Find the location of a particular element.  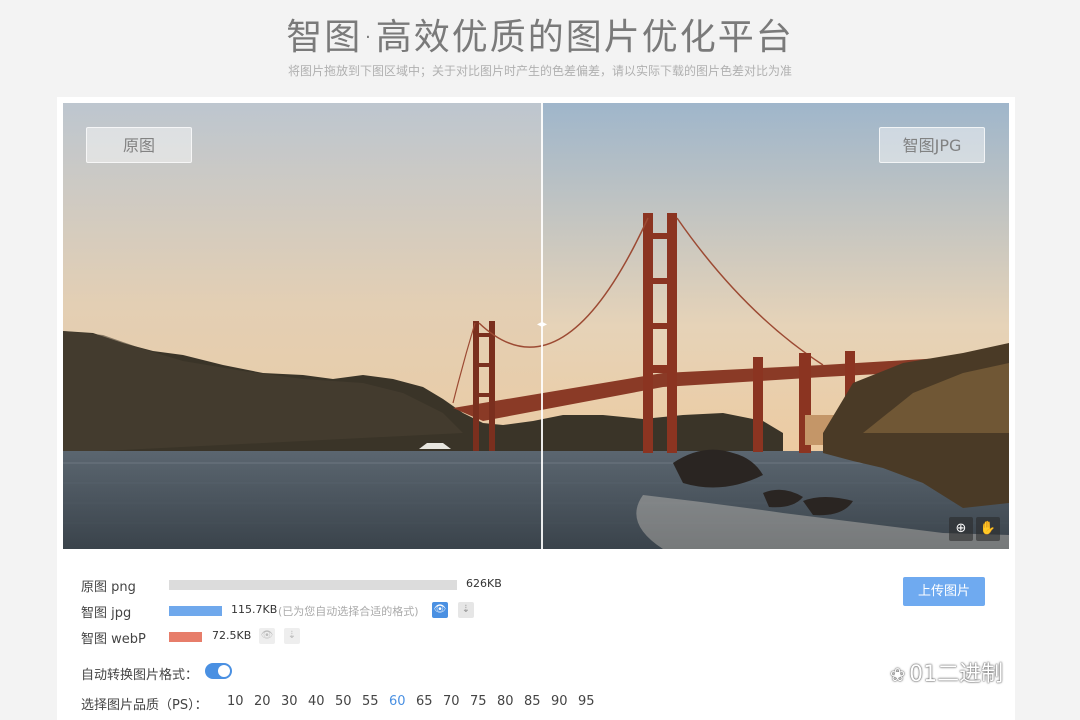

hand-icon: ✋ is located at coordinates (988, 529).